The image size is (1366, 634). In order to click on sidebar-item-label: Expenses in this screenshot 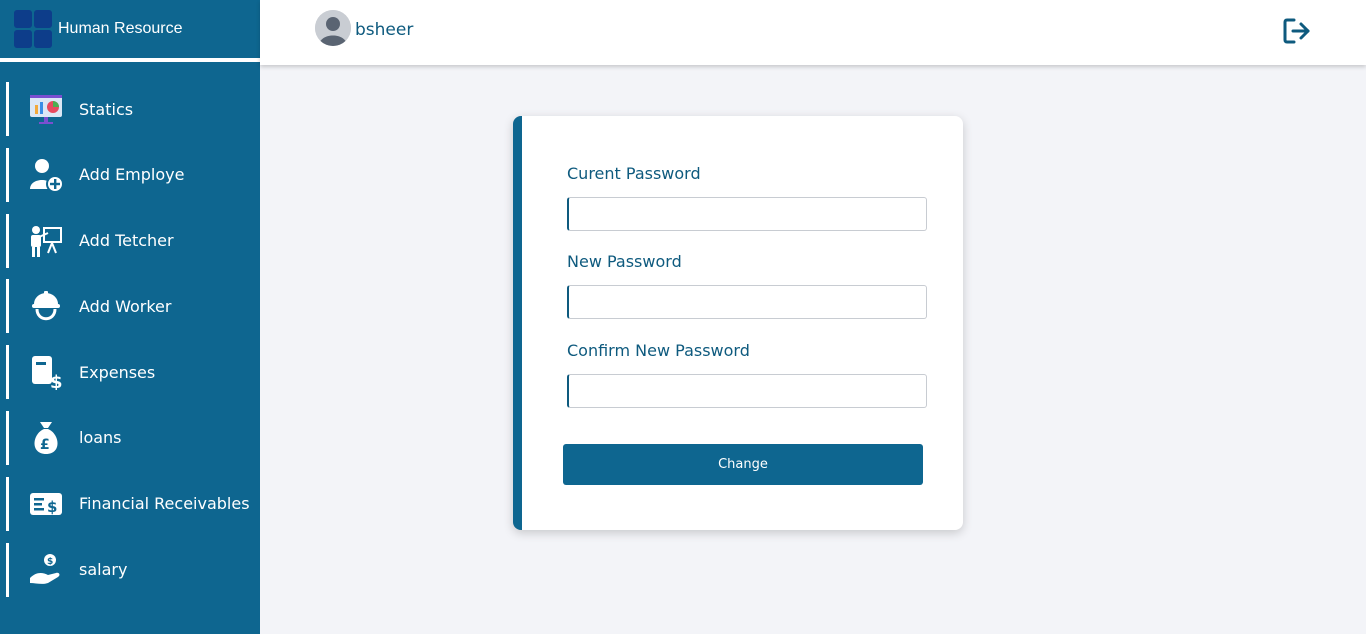, I will do `click(117, 372)`.